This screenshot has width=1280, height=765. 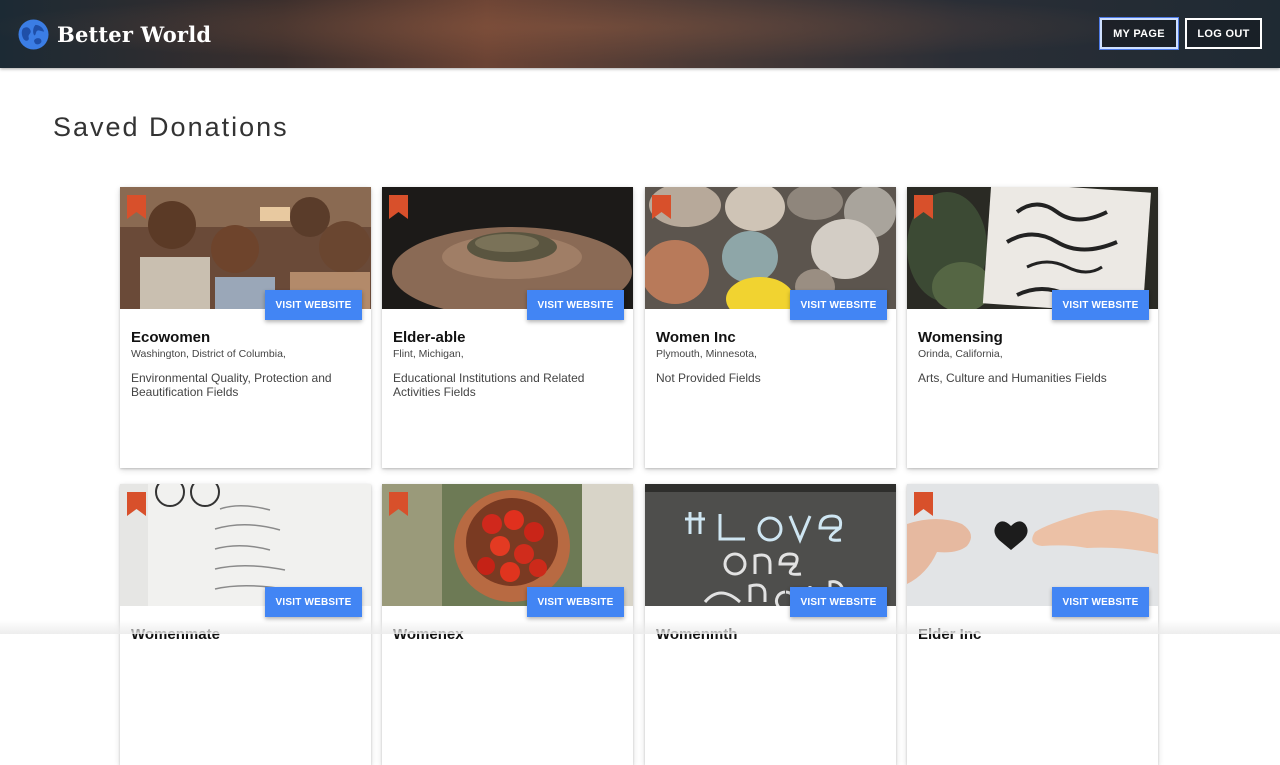 I want to click on card-field: Not Provided Fields, so click(x=708, y=378).